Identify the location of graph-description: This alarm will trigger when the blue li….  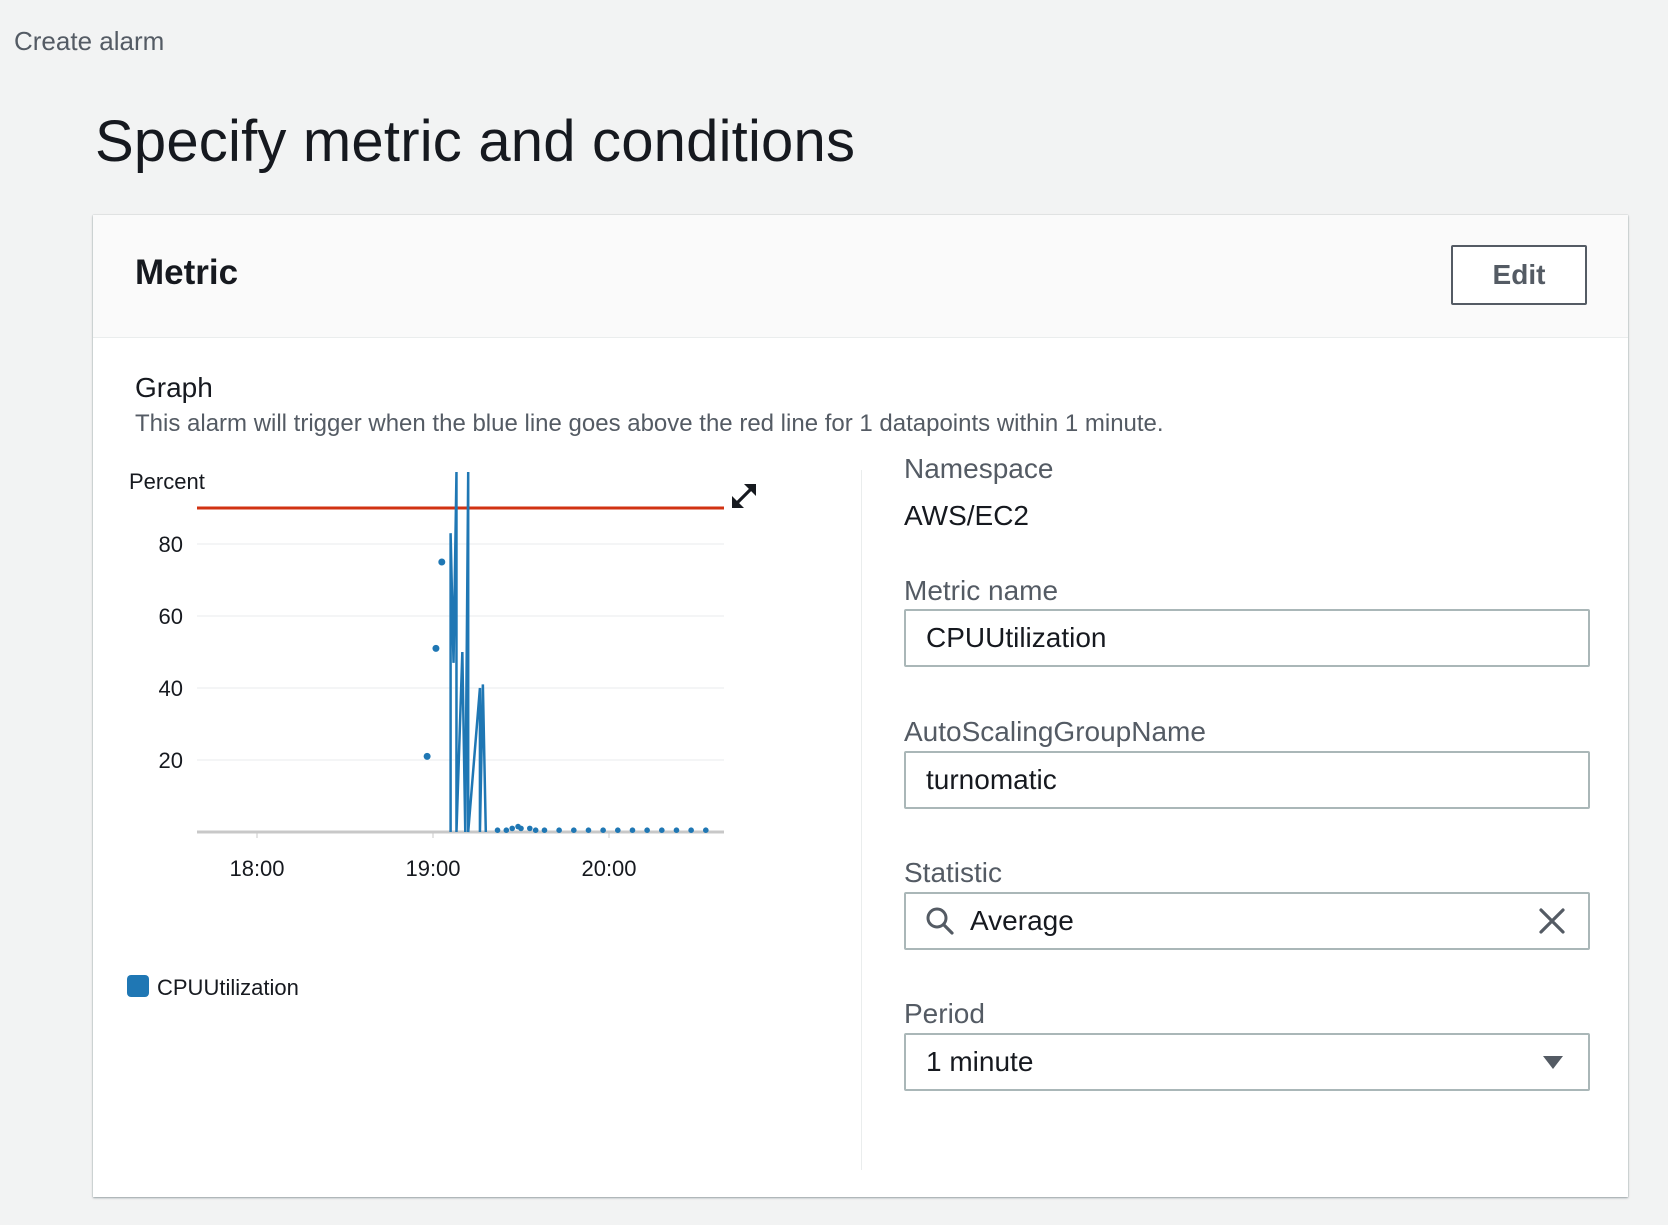
(649, 423).